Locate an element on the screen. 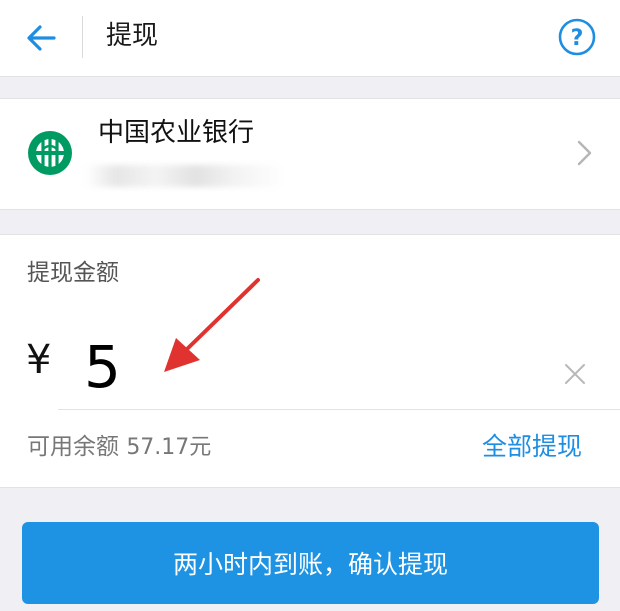 This screenshot has height=611, width=620. top-bar: 提现 ? is located at coordinates (310, 38).